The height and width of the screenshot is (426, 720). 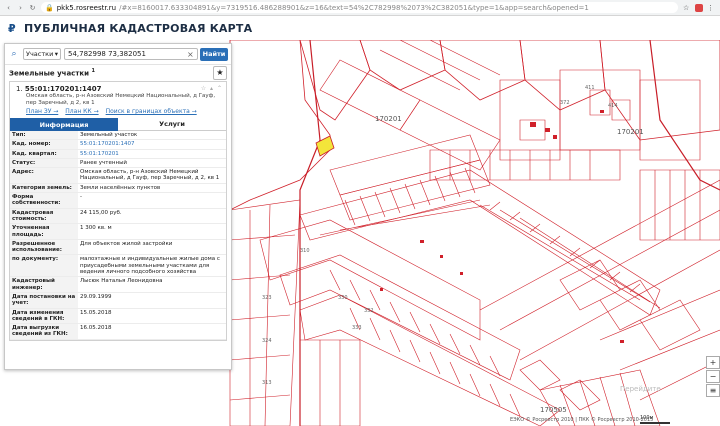 I want to click on property-row: Дата постановки на учет: 29.09.1999, so click(x=118, y=300).